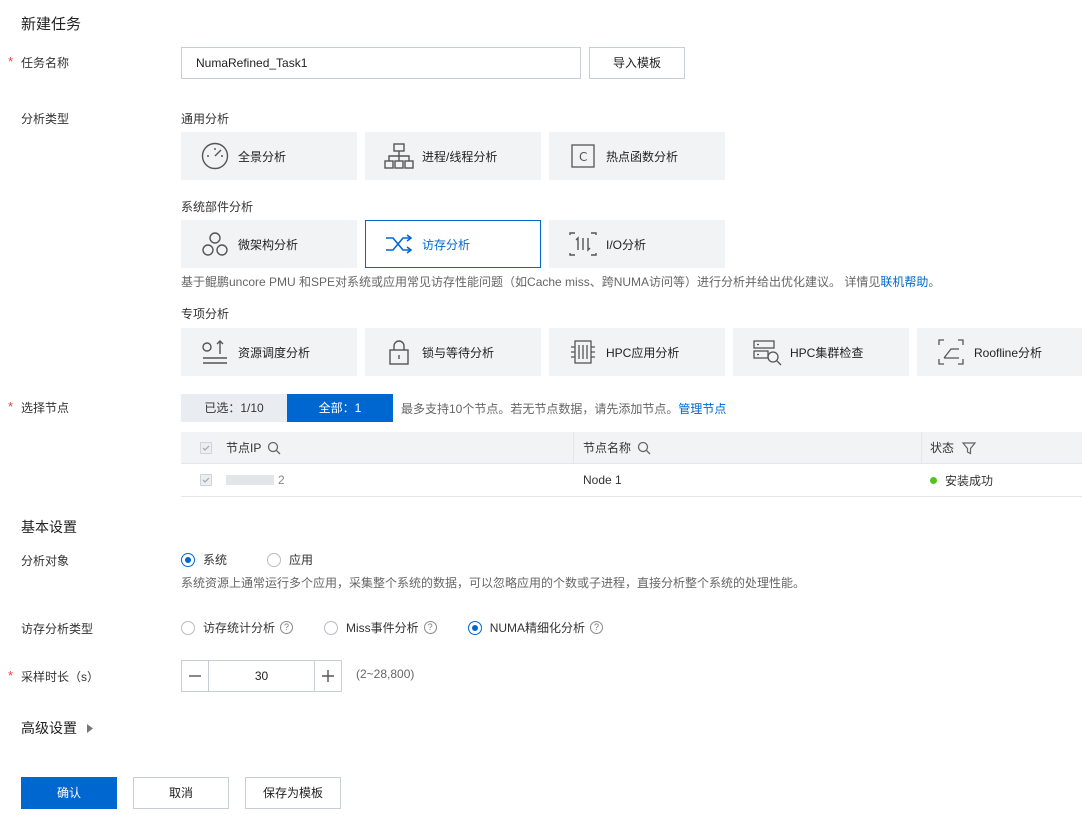 The width and height of the screenshot is (1082, 815). I want to click on cancel-button: 取消, so click(181, 793).